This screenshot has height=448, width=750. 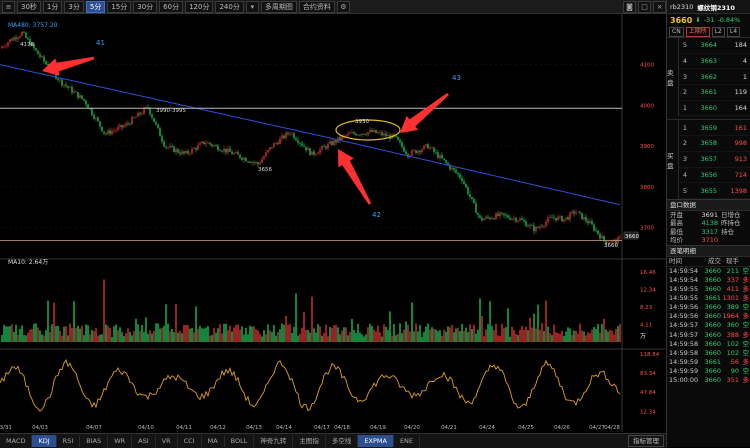 What do you see at coordinates (29, 6) in the screenshot?
I see `period-30s-button: 30秒` at bounding box center [29, 6].